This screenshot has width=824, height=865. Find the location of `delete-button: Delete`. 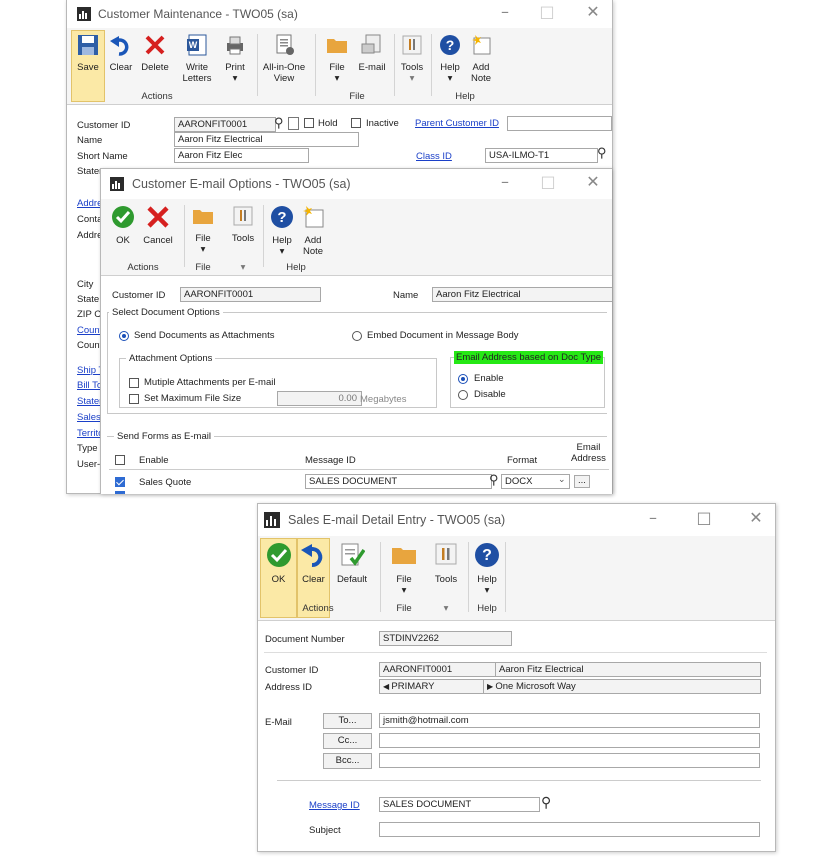

delete-button: Delete is located at coordinates (155, 53).